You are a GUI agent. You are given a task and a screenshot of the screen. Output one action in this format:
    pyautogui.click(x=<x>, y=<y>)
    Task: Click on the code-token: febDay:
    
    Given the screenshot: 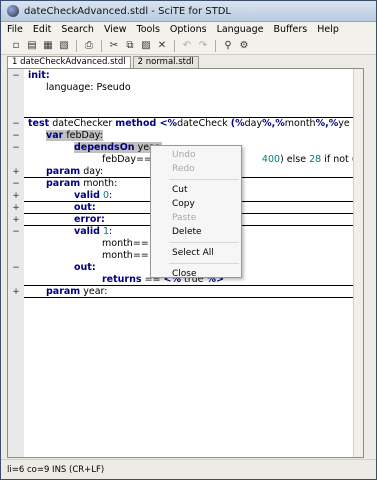 What is the action you would take?
    pyautogui.click(x=83, y=135)
    